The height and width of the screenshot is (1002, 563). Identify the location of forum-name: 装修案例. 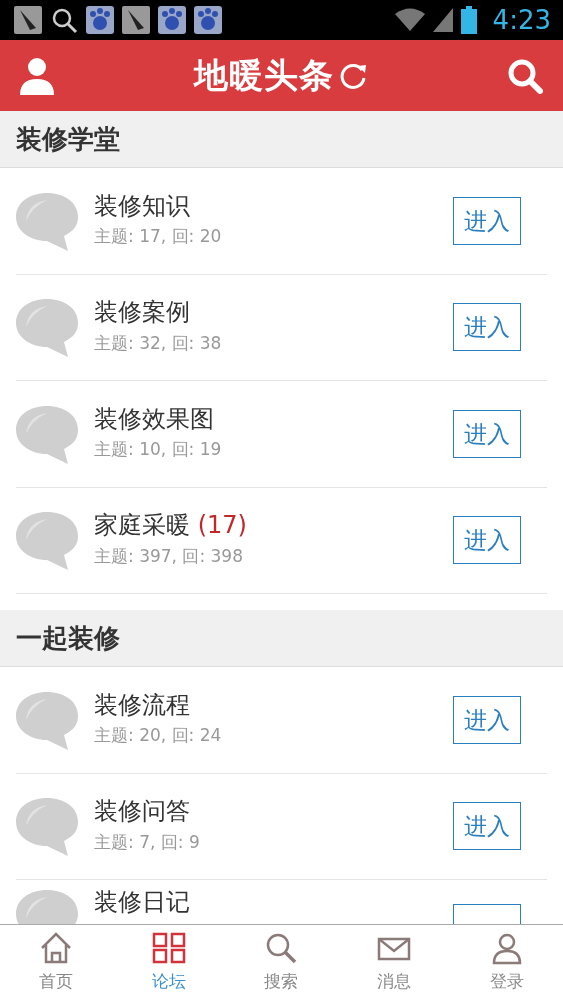
(273, 312).